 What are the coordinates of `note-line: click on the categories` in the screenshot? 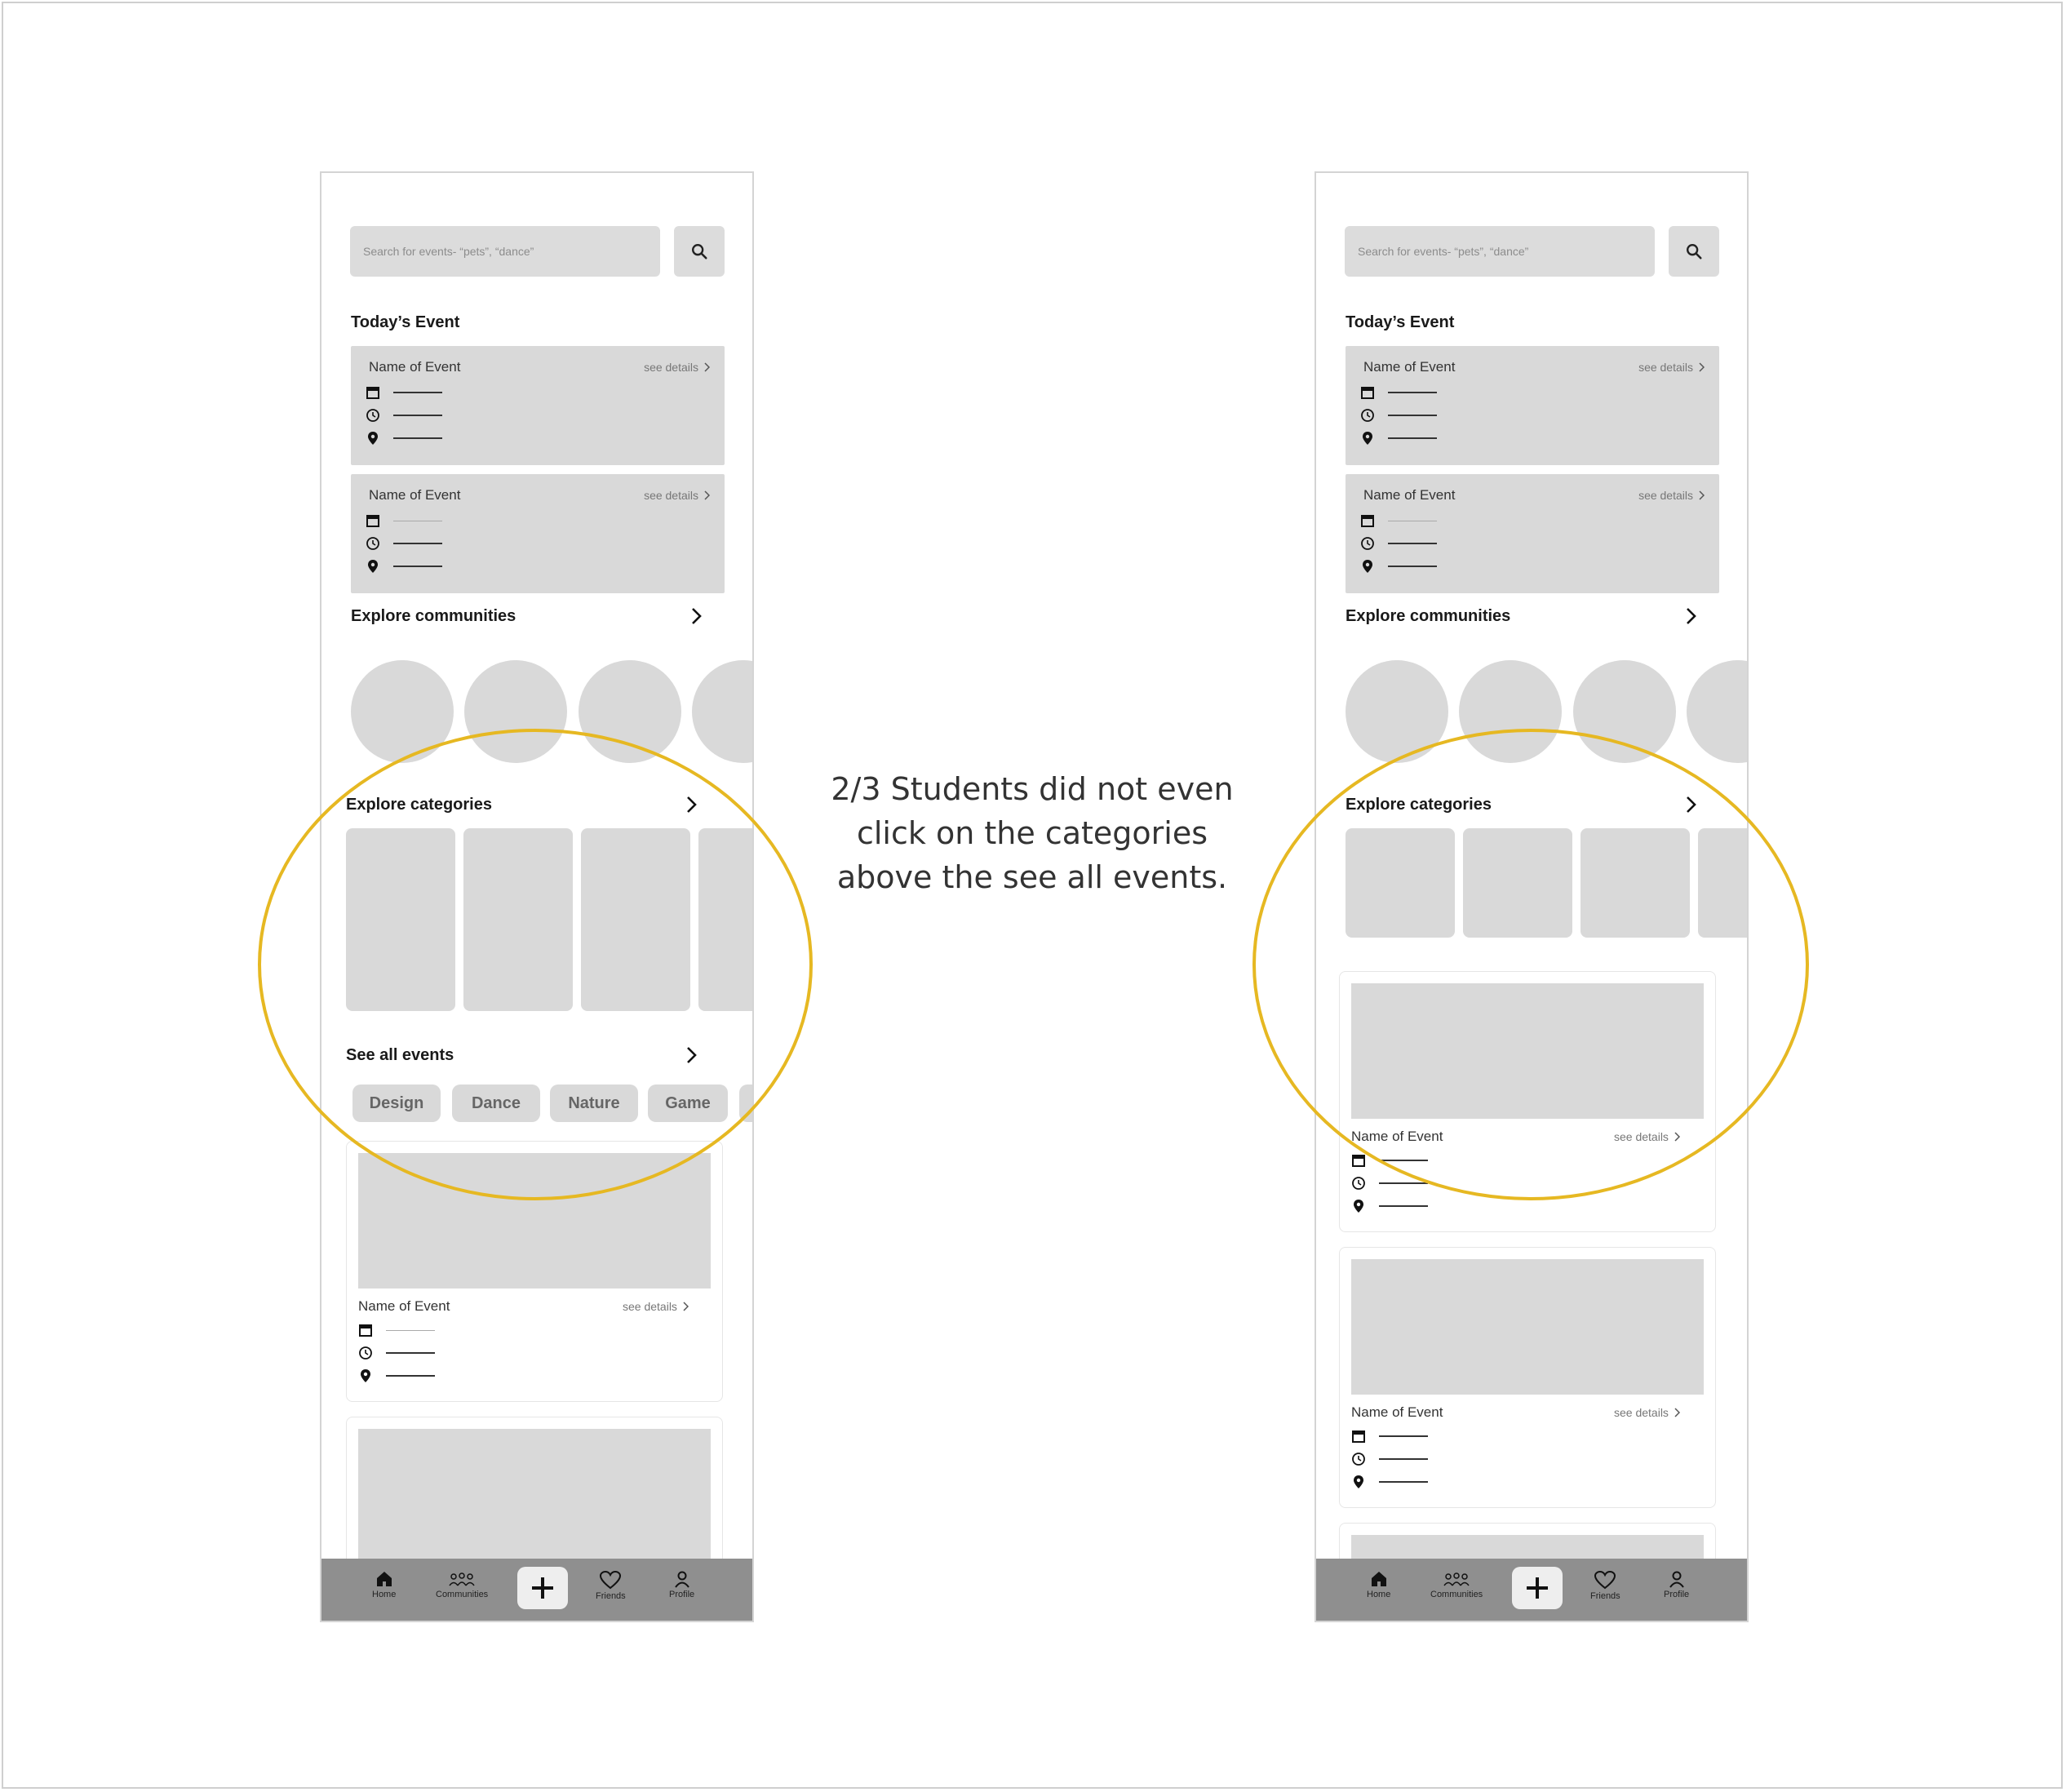 It's located at (1032, 833).